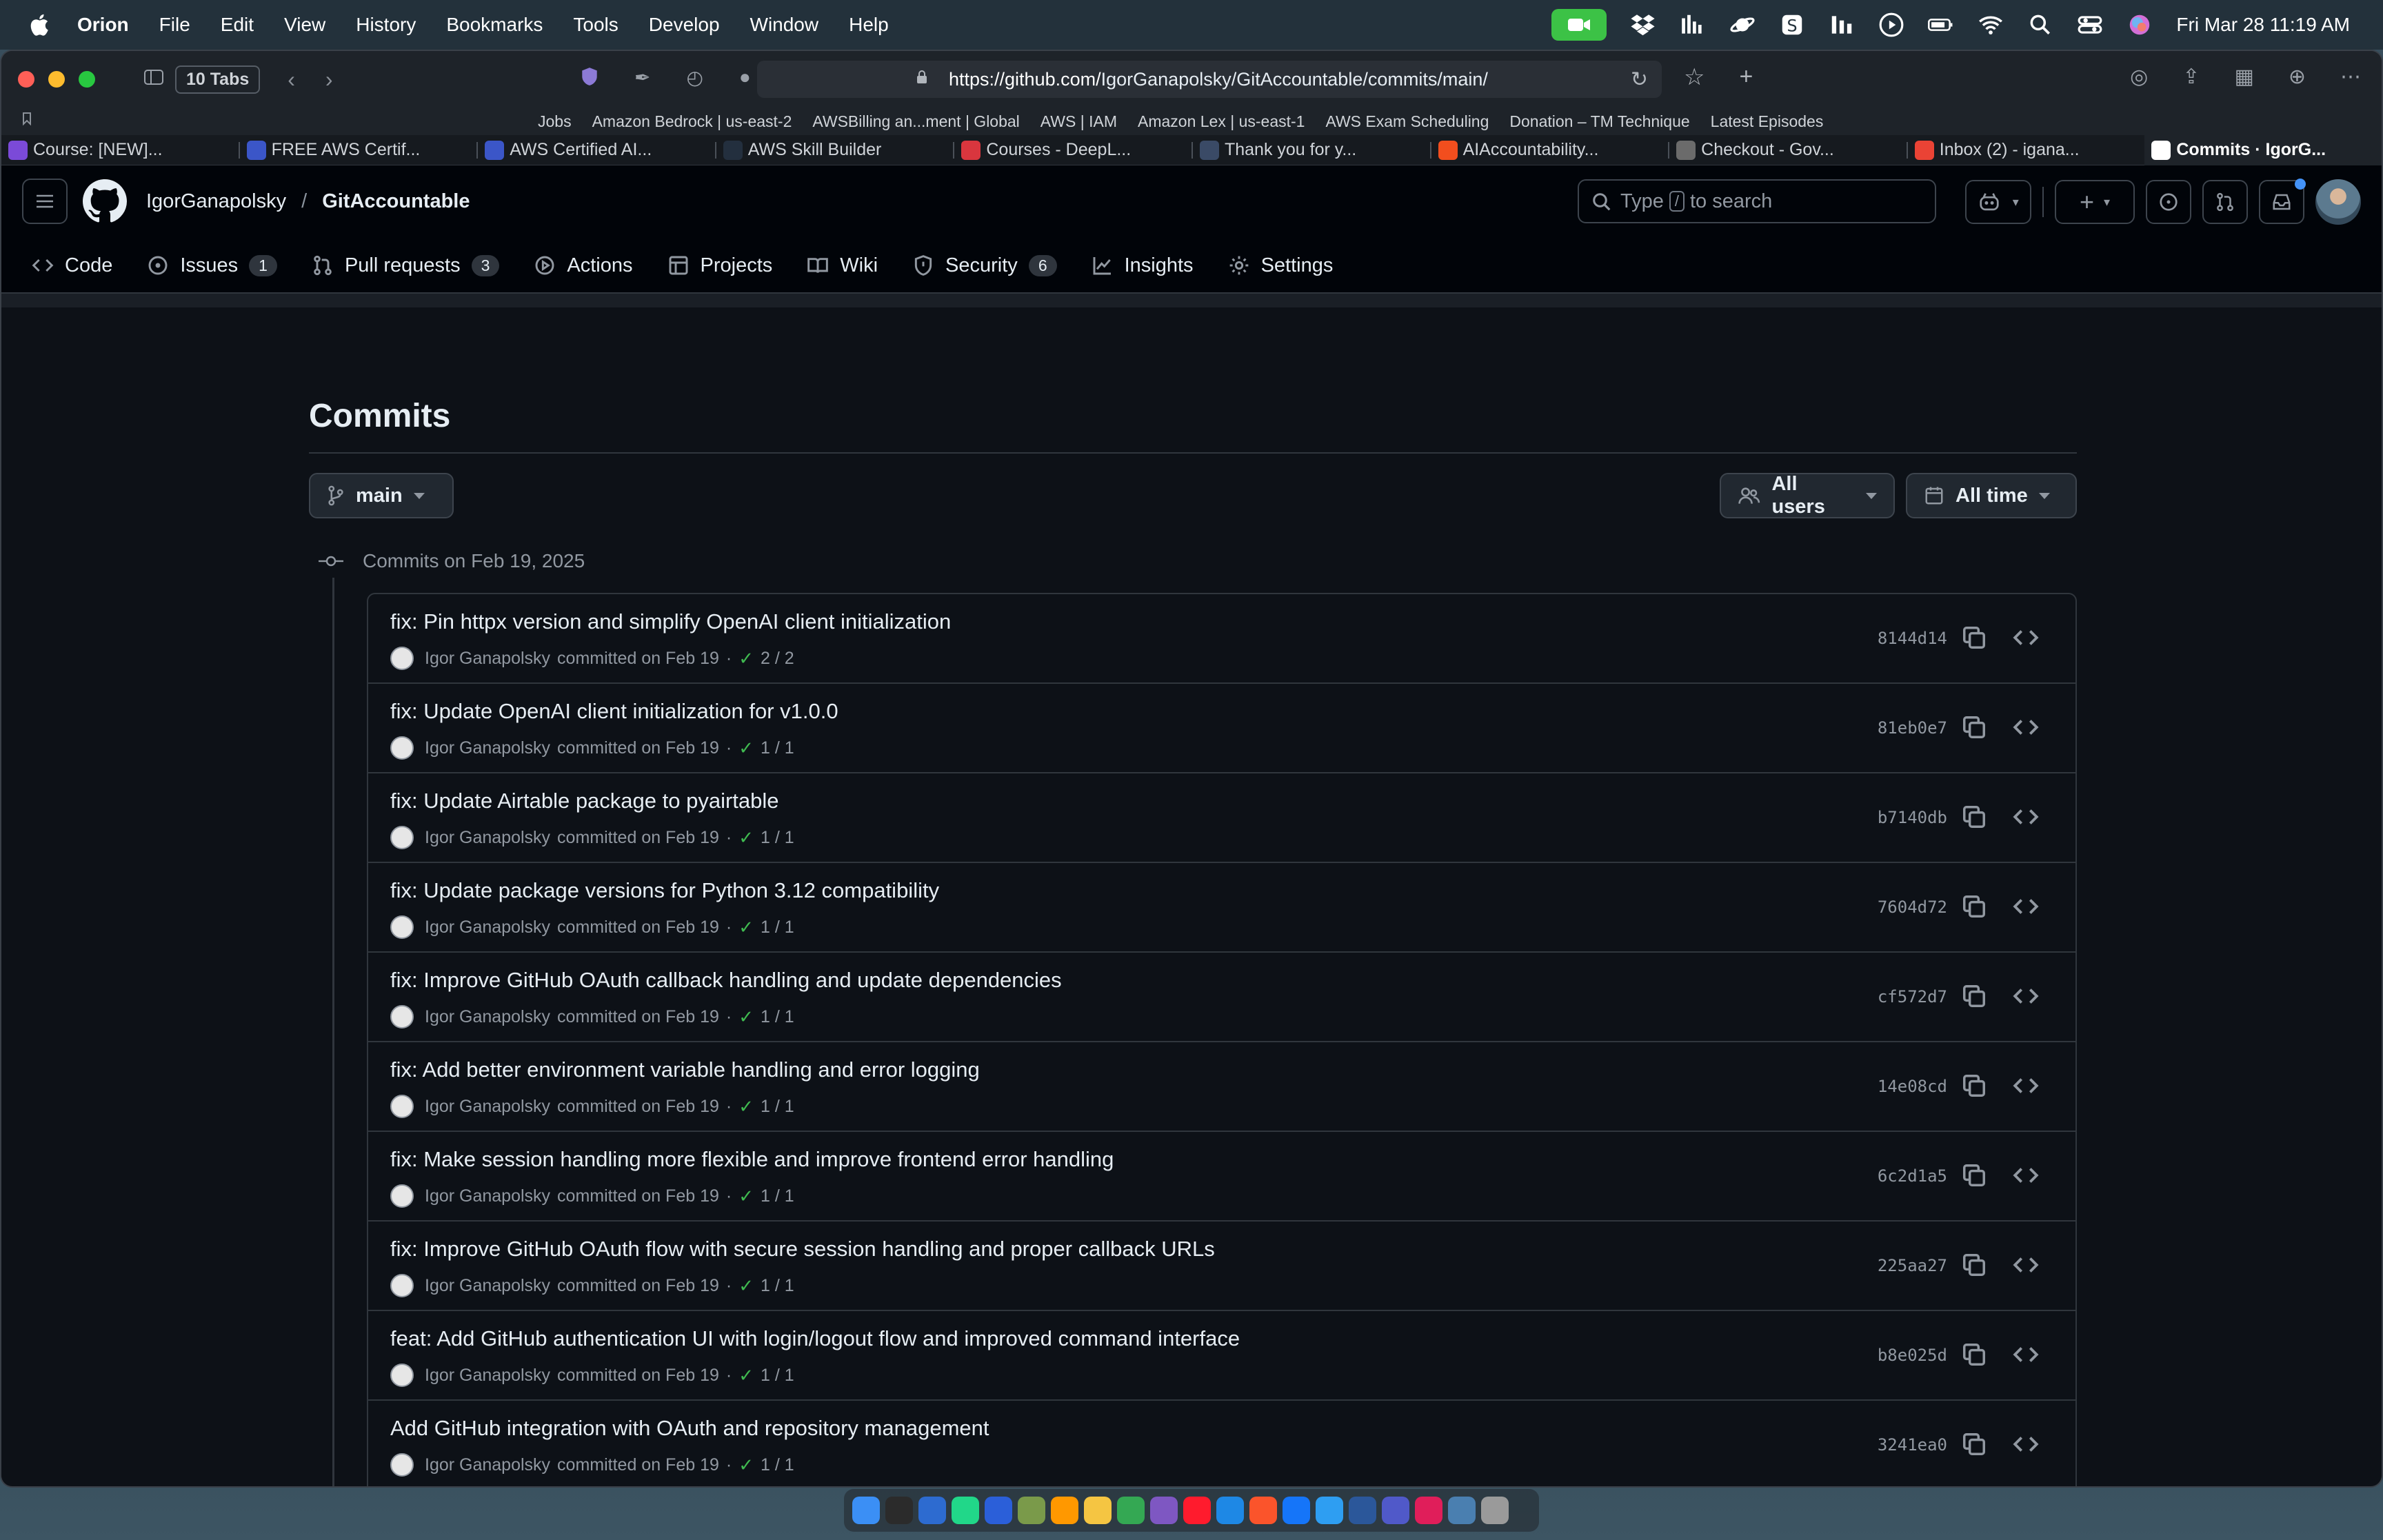 The width and height of the screenshot is (2383, 1540). I want to click on browser-tab: AWS Skill Builder, so click(835, 150).